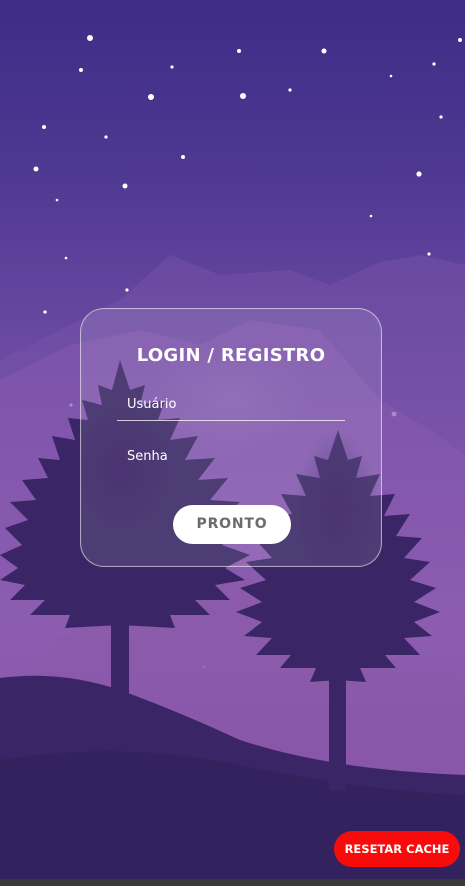  What do you see at coordinates (152, 404) in the screenshot?
I see `username-label: Usuário` at bounding box center [152, 404].